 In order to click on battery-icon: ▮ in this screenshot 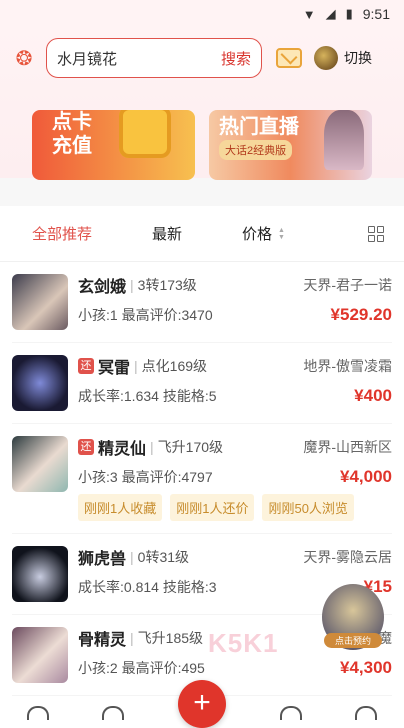, I will do `click(349, 13)`.